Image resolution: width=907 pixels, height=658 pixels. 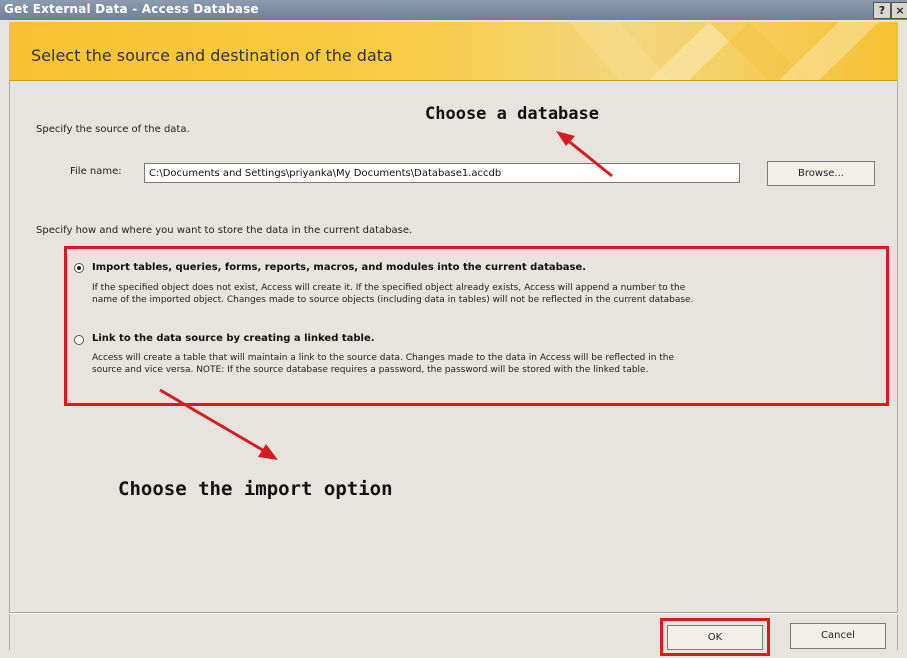 What do you see at coordinates (268, 452) in the screenshot?
I see `arrowhead-options` at bounding box center [268, 452].